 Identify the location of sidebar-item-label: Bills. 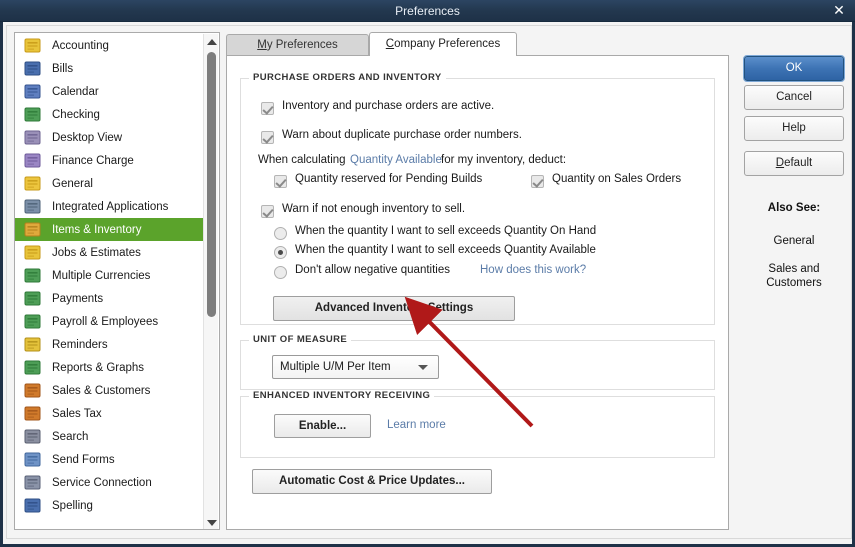
(63, 68).